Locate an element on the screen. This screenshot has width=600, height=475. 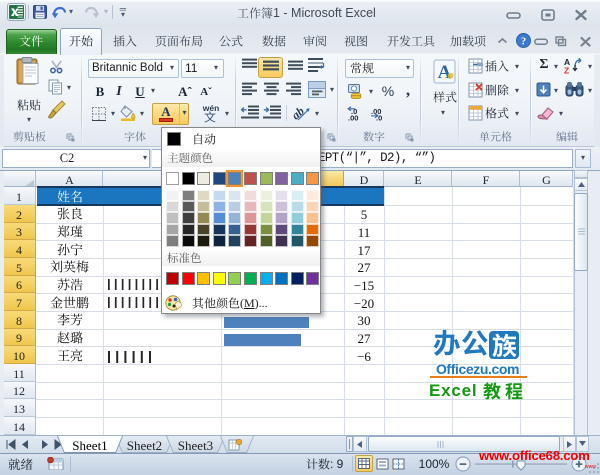
svg-text: .00 is located at coordinates (353, 118).